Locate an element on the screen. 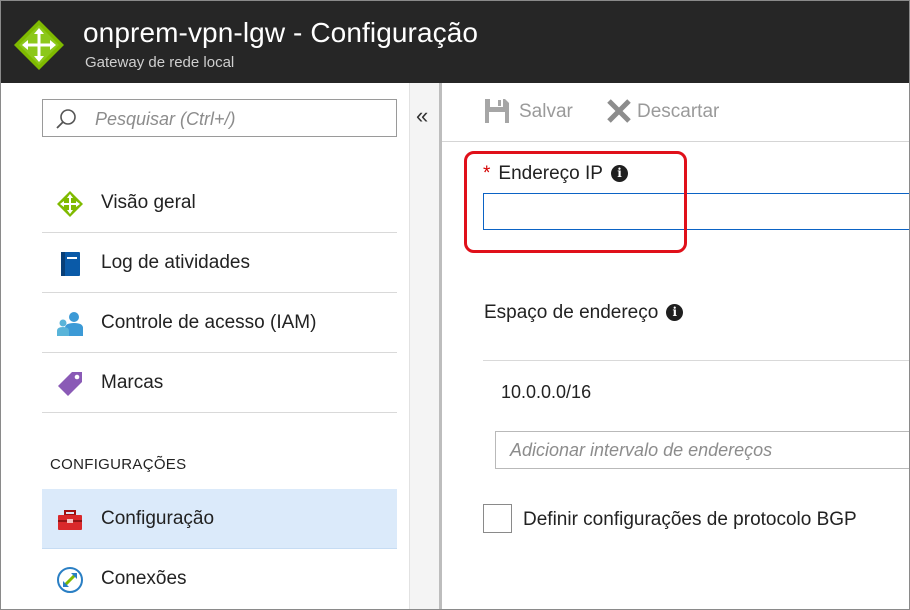  close-icon is located at coordinates (619, 111).